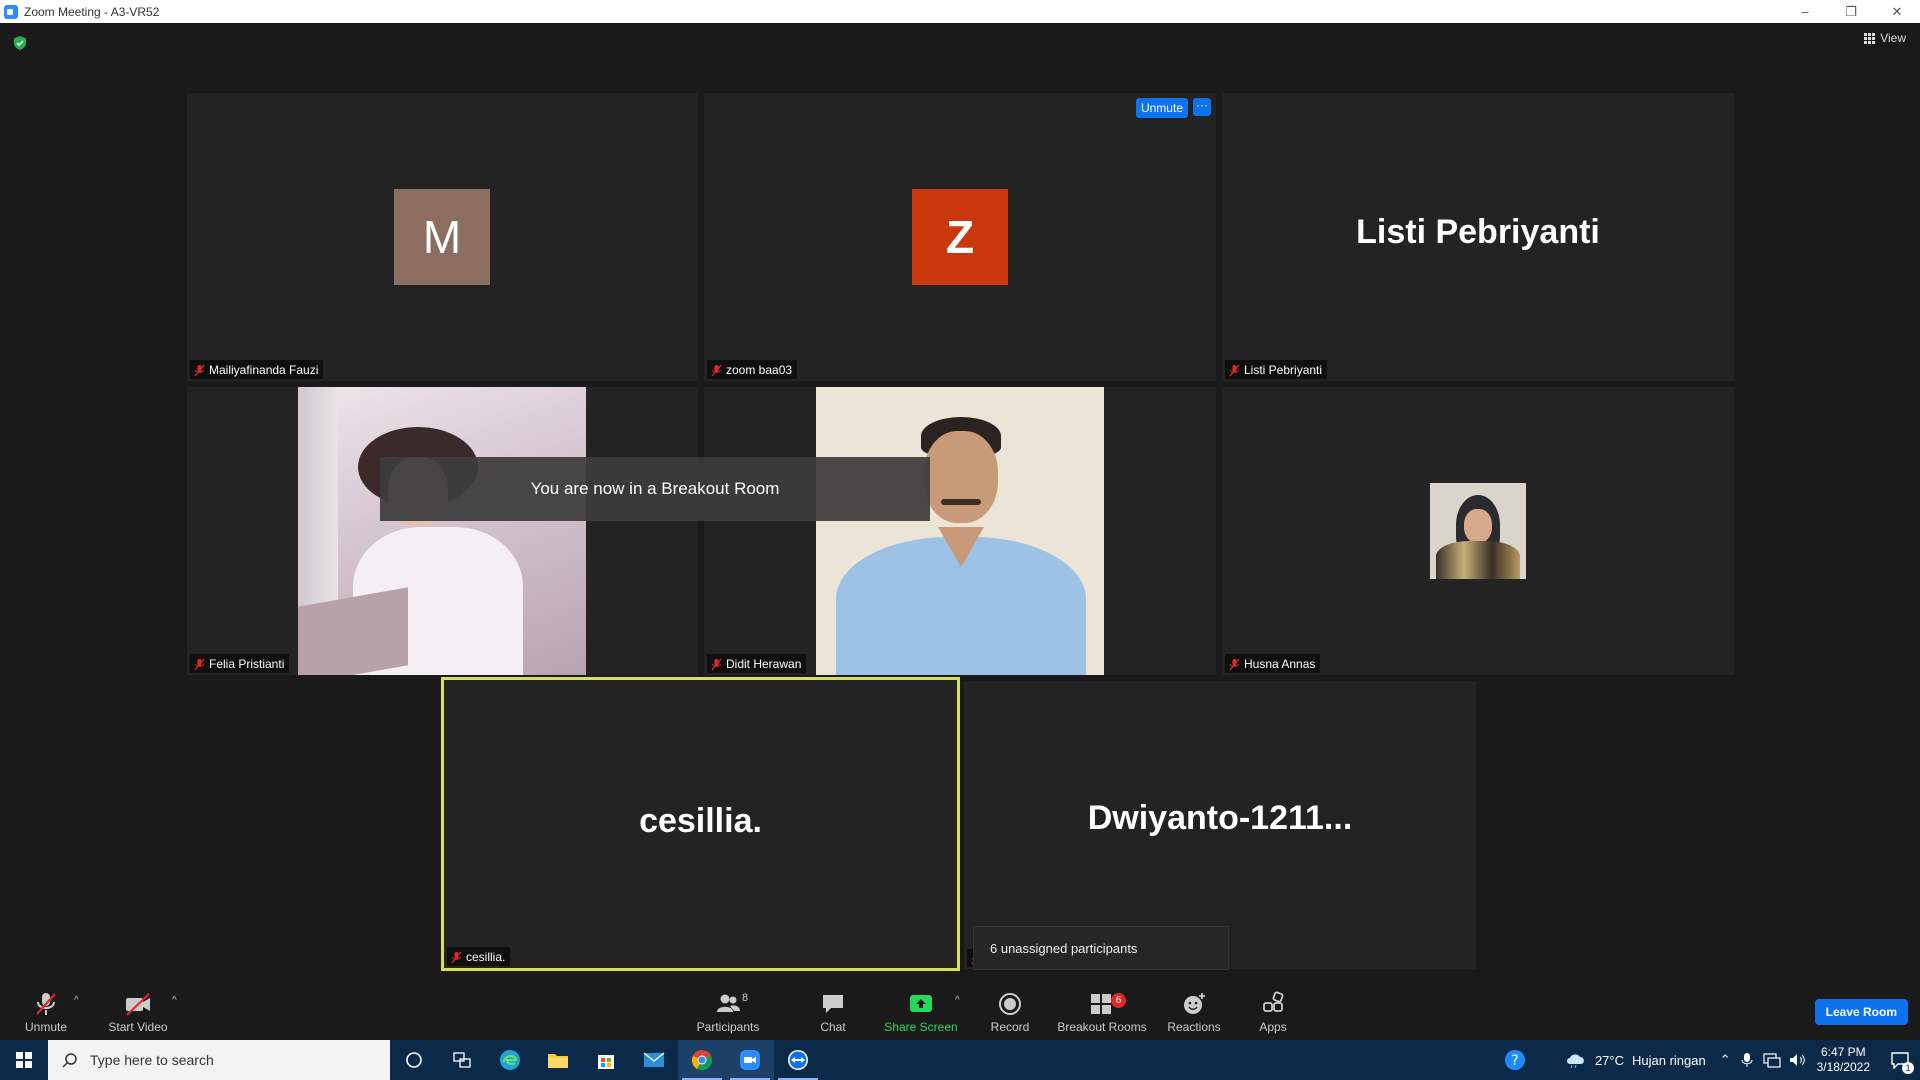 The image size is (1920, 1080). What do you see at coordinates (921, 1003) in the screenshot?
I see `share-screen-icon` at bounding box center [921, 1003].